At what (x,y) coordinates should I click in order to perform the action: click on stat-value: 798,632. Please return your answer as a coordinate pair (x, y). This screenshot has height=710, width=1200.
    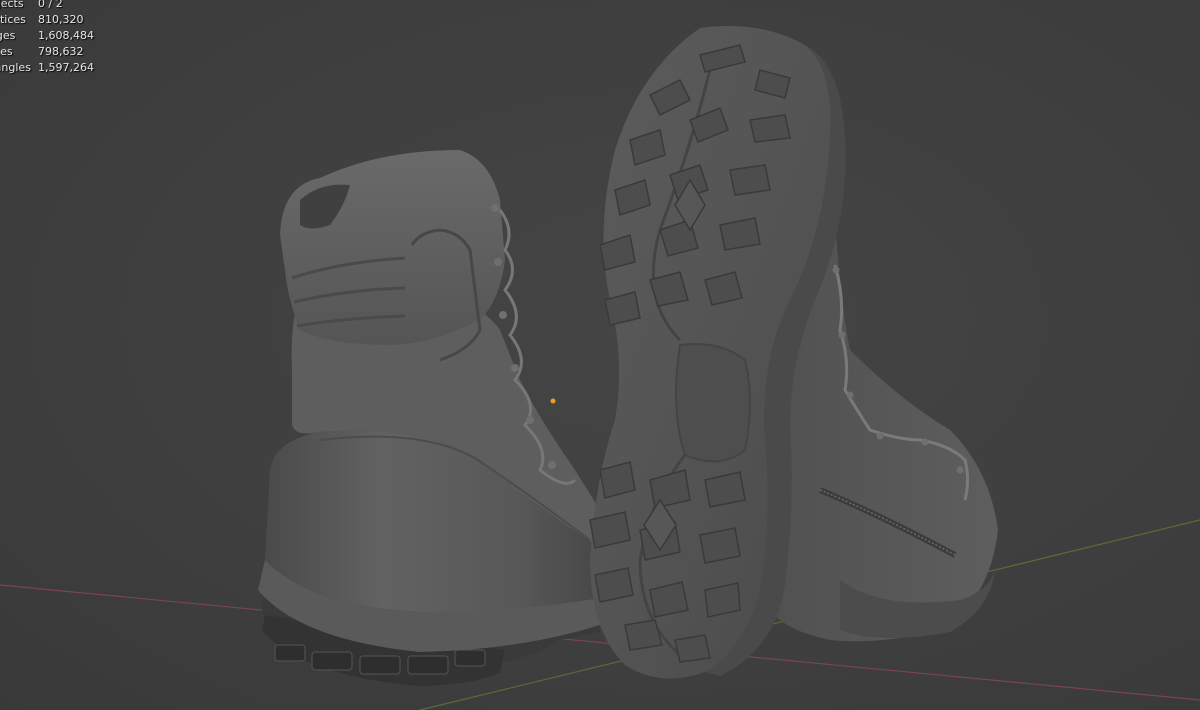
    Looking at the image, I should click on (61, 51).